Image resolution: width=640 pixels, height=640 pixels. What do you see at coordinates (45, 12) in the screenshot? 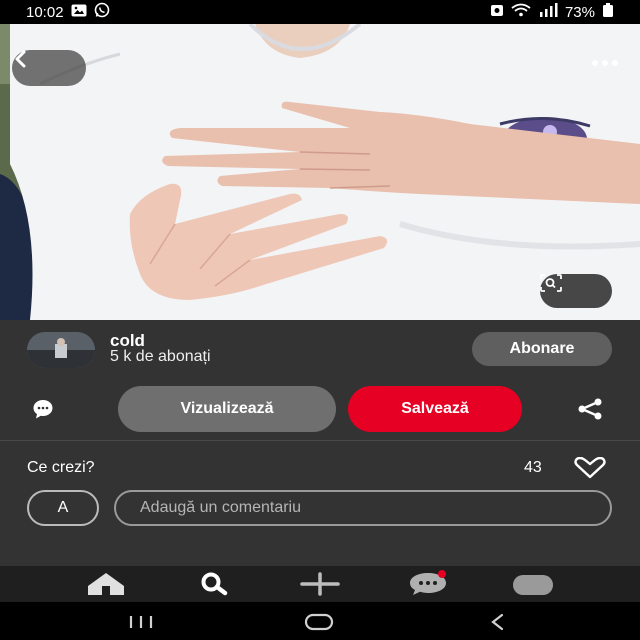
I see `status-time: 10:02` at bounding box center [45, 12].